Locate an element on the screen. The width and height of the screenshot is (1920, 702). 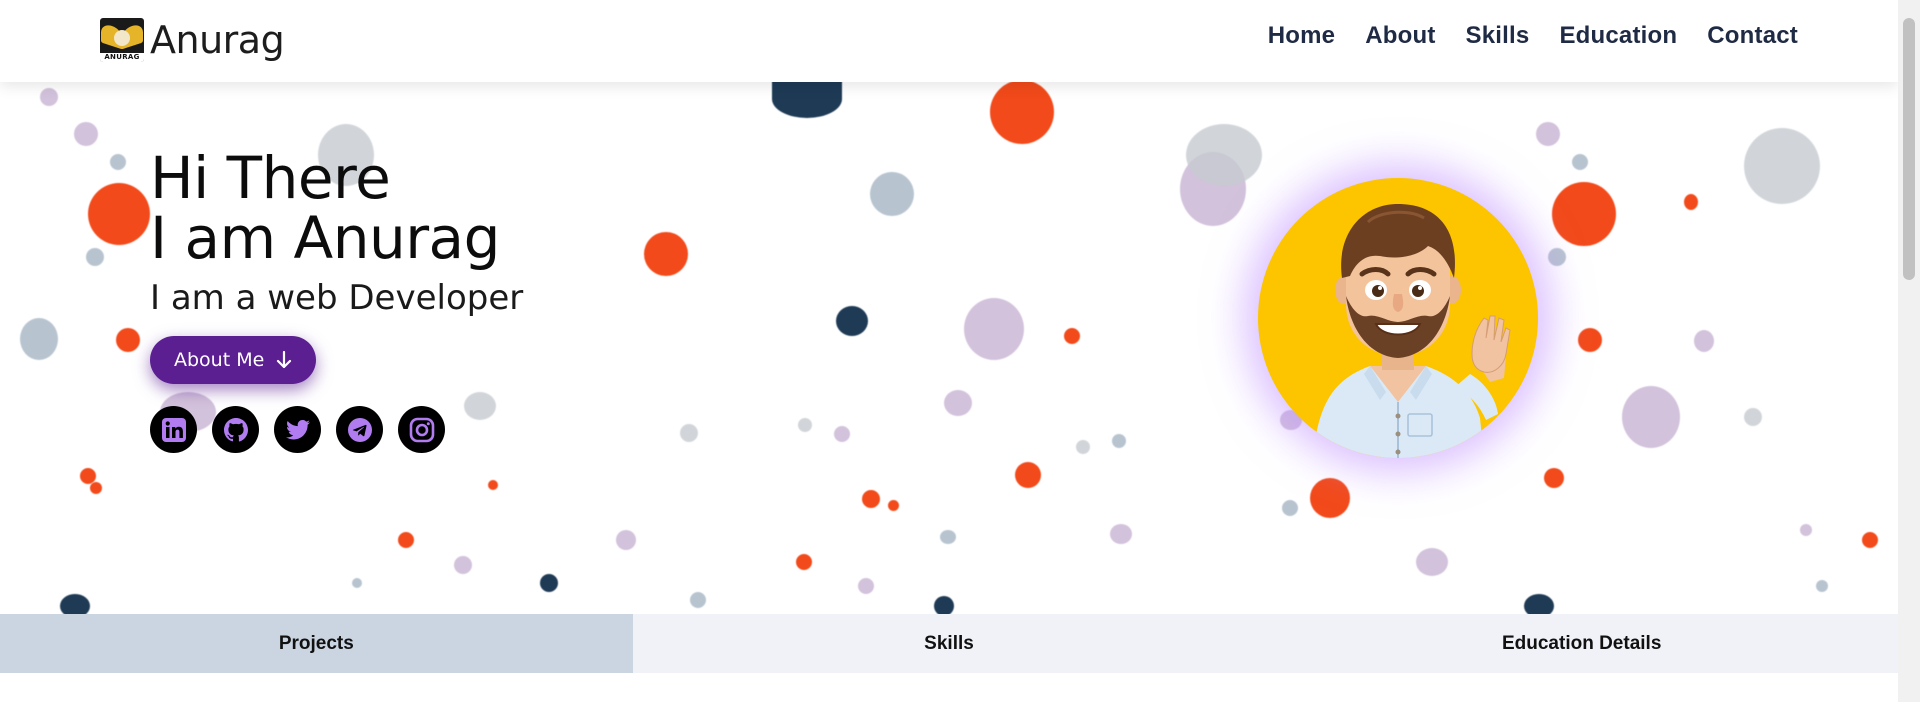
waving-avatar-illustration is located at coordinates (1412, 331).